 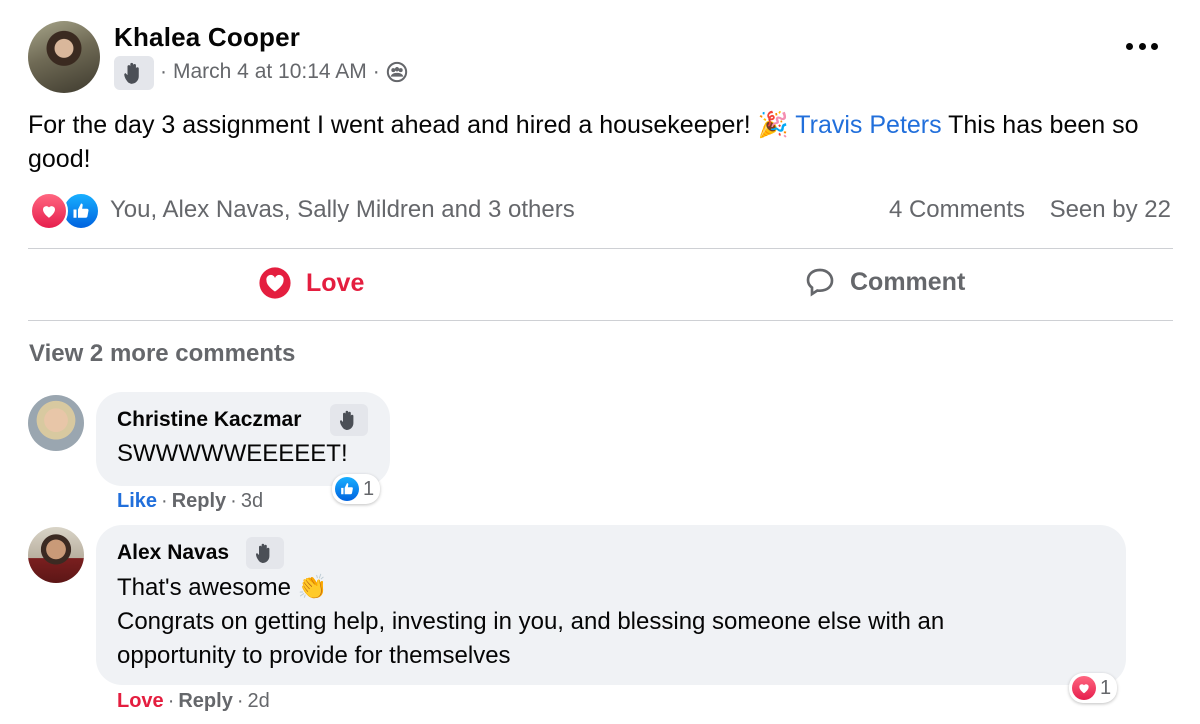 What do you see at coordinates (312, 587) in the screenshot?
I see `clapping-hands-emoji: 👏` at bounding box center [312, 587].